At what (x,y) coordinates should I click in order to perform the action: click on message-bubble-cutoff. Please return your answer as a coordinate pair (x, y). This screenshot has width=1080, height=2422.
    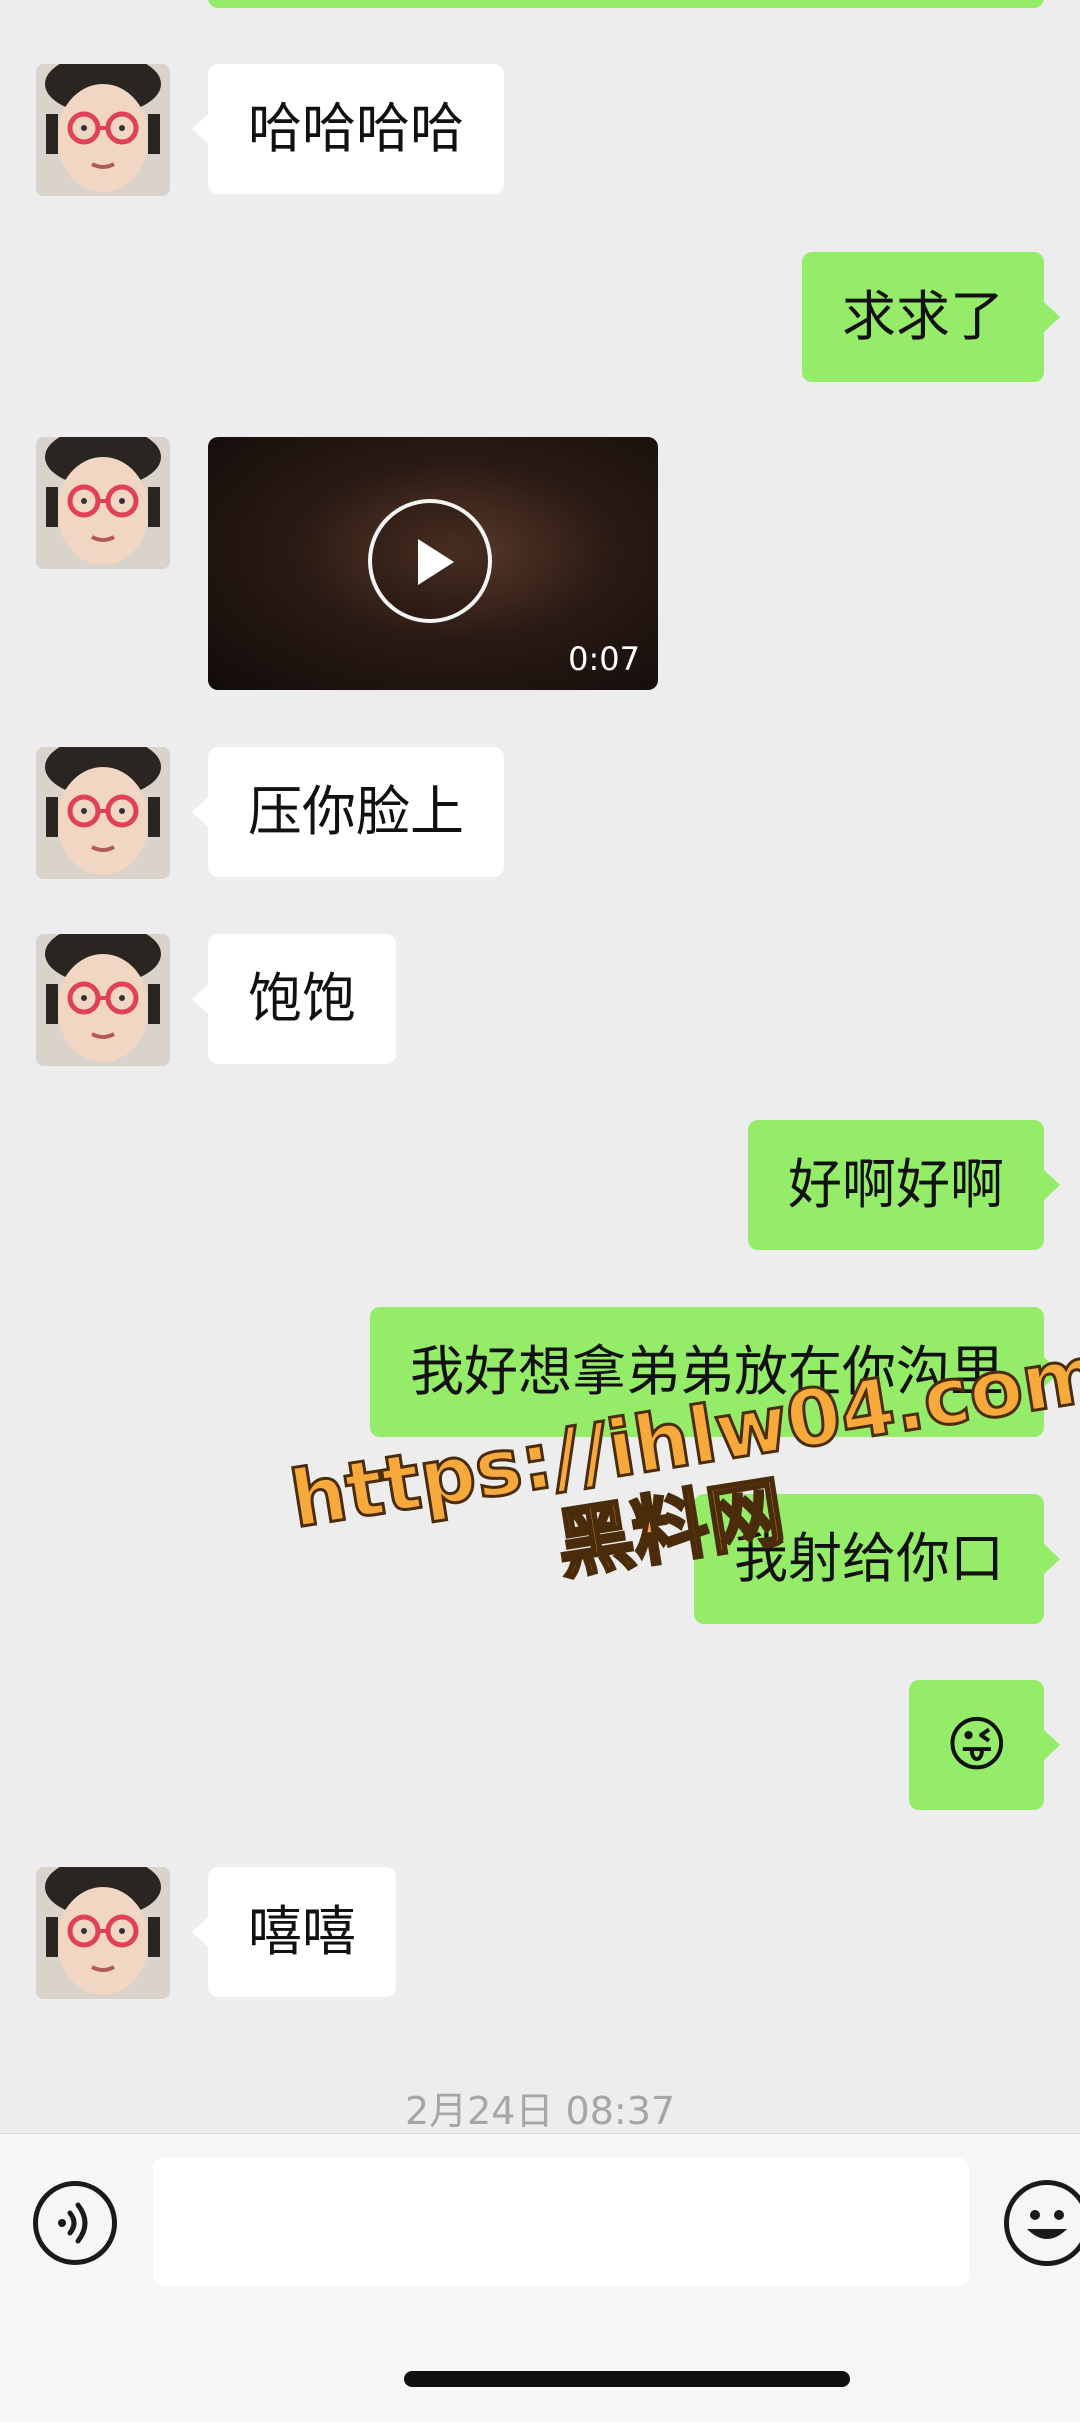
    Looking at the image, I should click on (626, 4).